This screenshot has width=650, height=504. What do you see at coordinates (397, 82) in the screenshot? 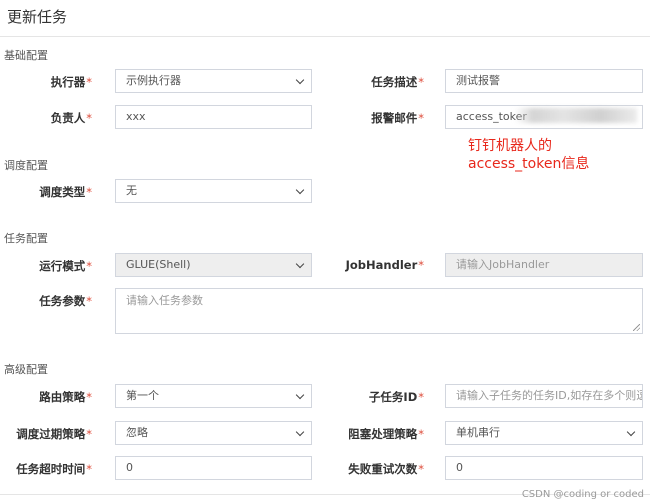
I see `job-desc-label: 任务描述*` at bounding box center [397, 82].